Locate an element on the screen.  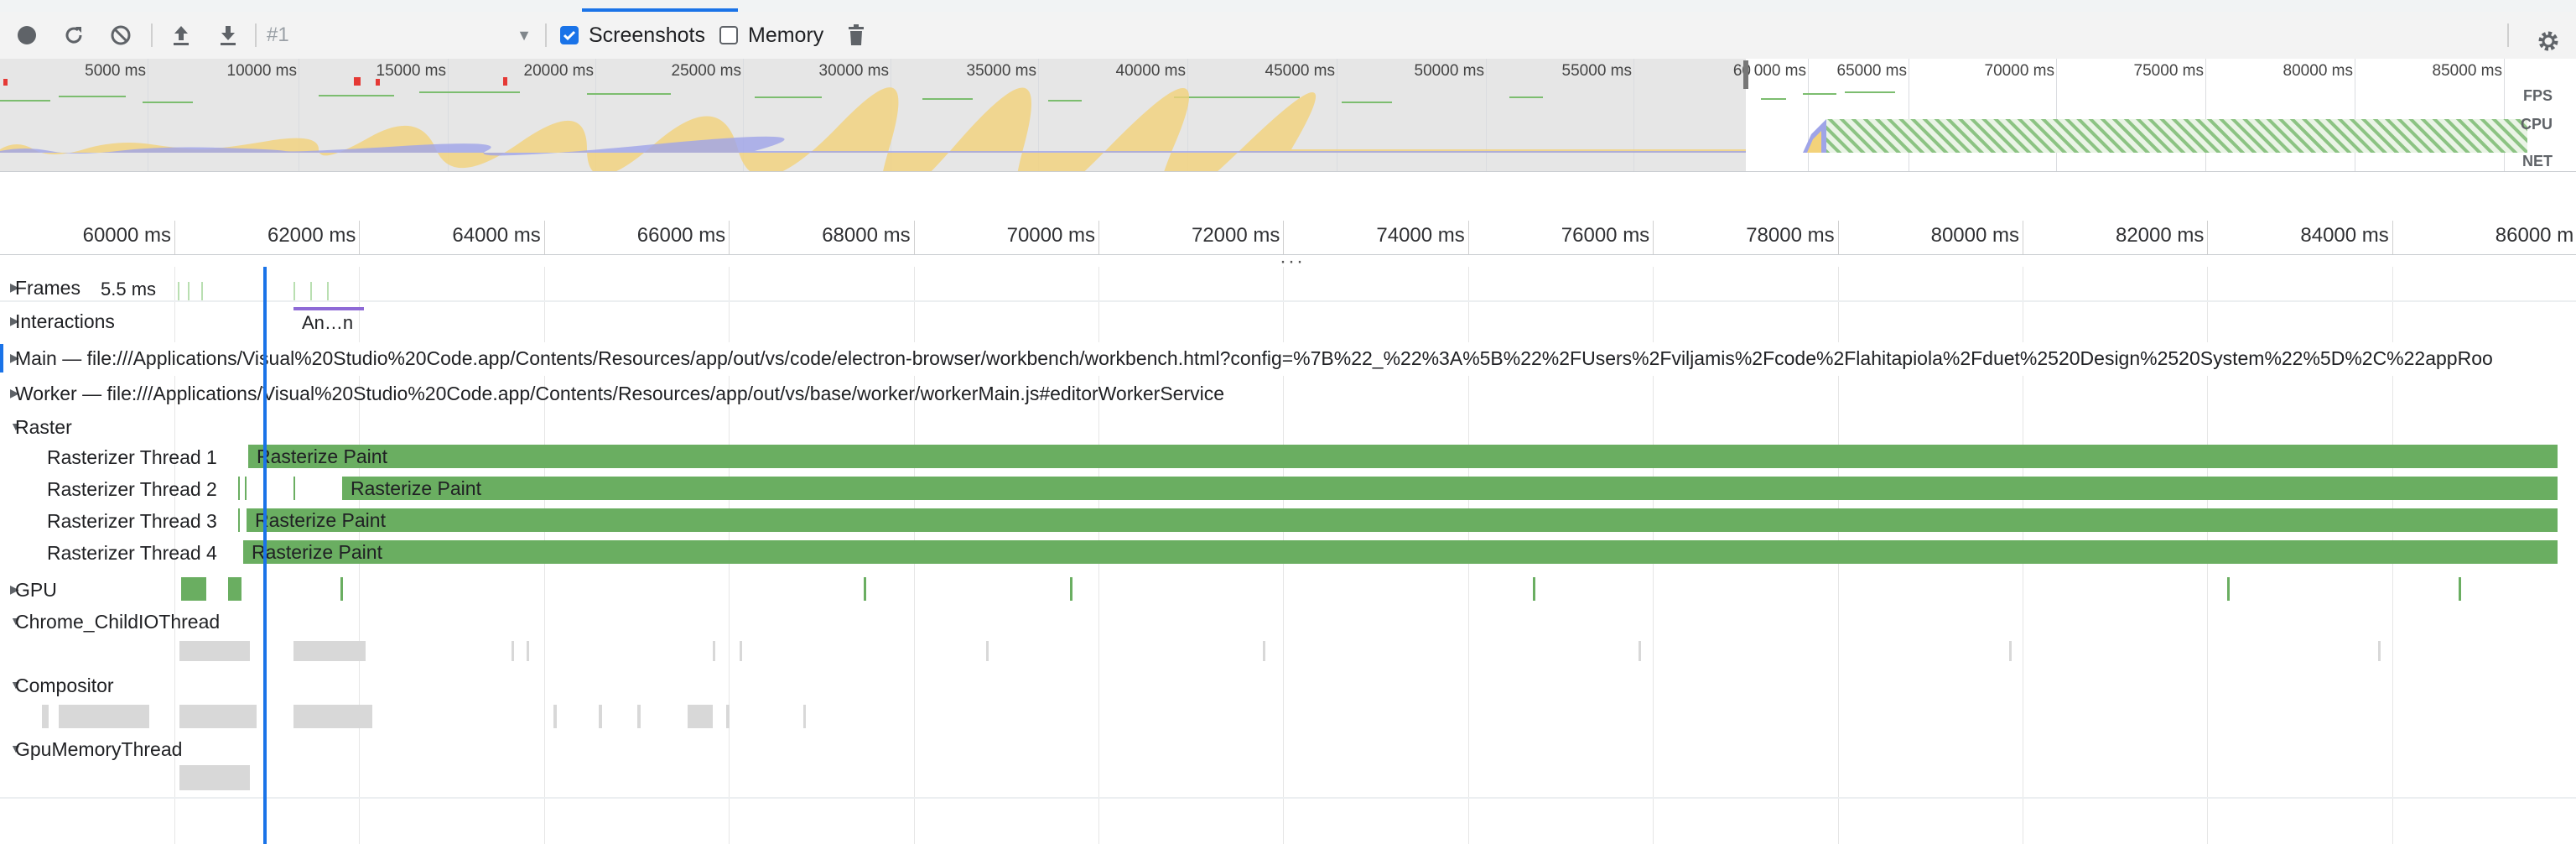
performance-toolbar: #1 ▼ Screenshots Memory is located at coordinates (1288, 36).